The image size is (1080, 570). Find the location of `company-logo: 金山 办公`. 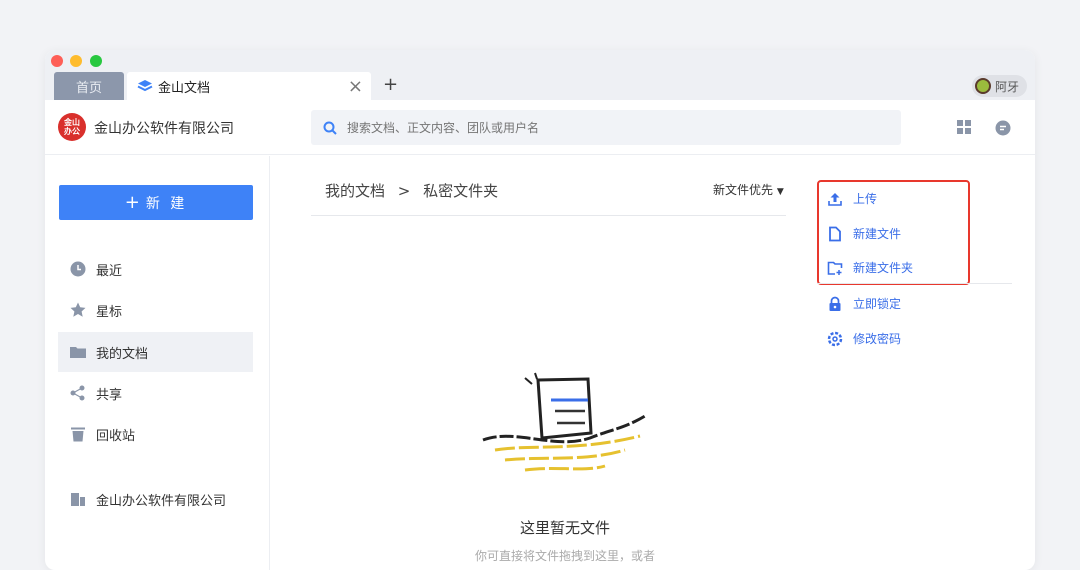

company-logo: 金山 办公 is located at coordinates (72, 127).